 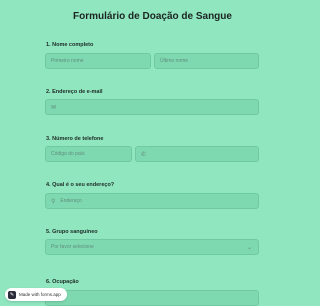 I want to click on occupation-input, so click(x=152, y=298).